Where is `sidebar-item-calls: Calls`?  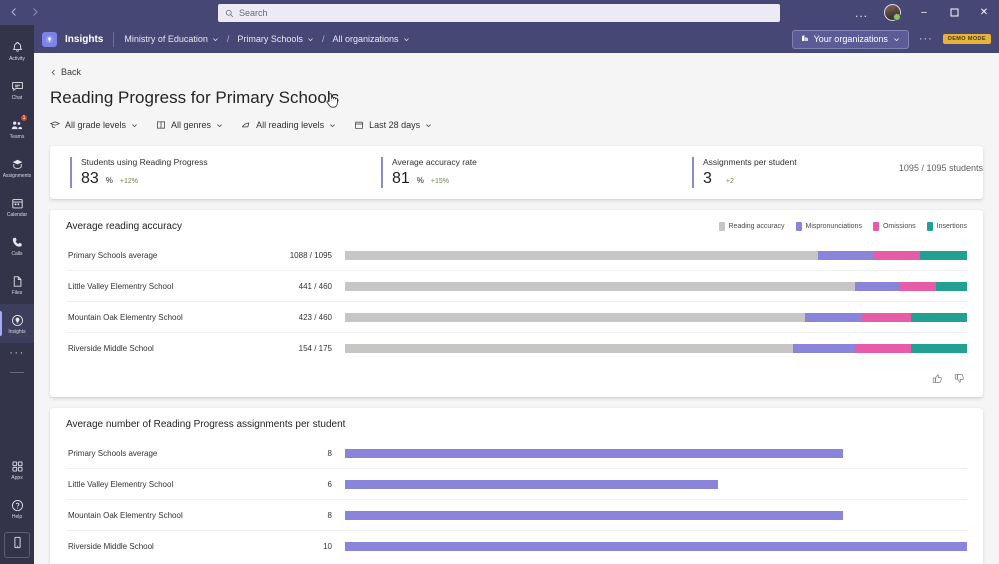
sidebar-item-calls: Calls is located at coordinates (17, 245).